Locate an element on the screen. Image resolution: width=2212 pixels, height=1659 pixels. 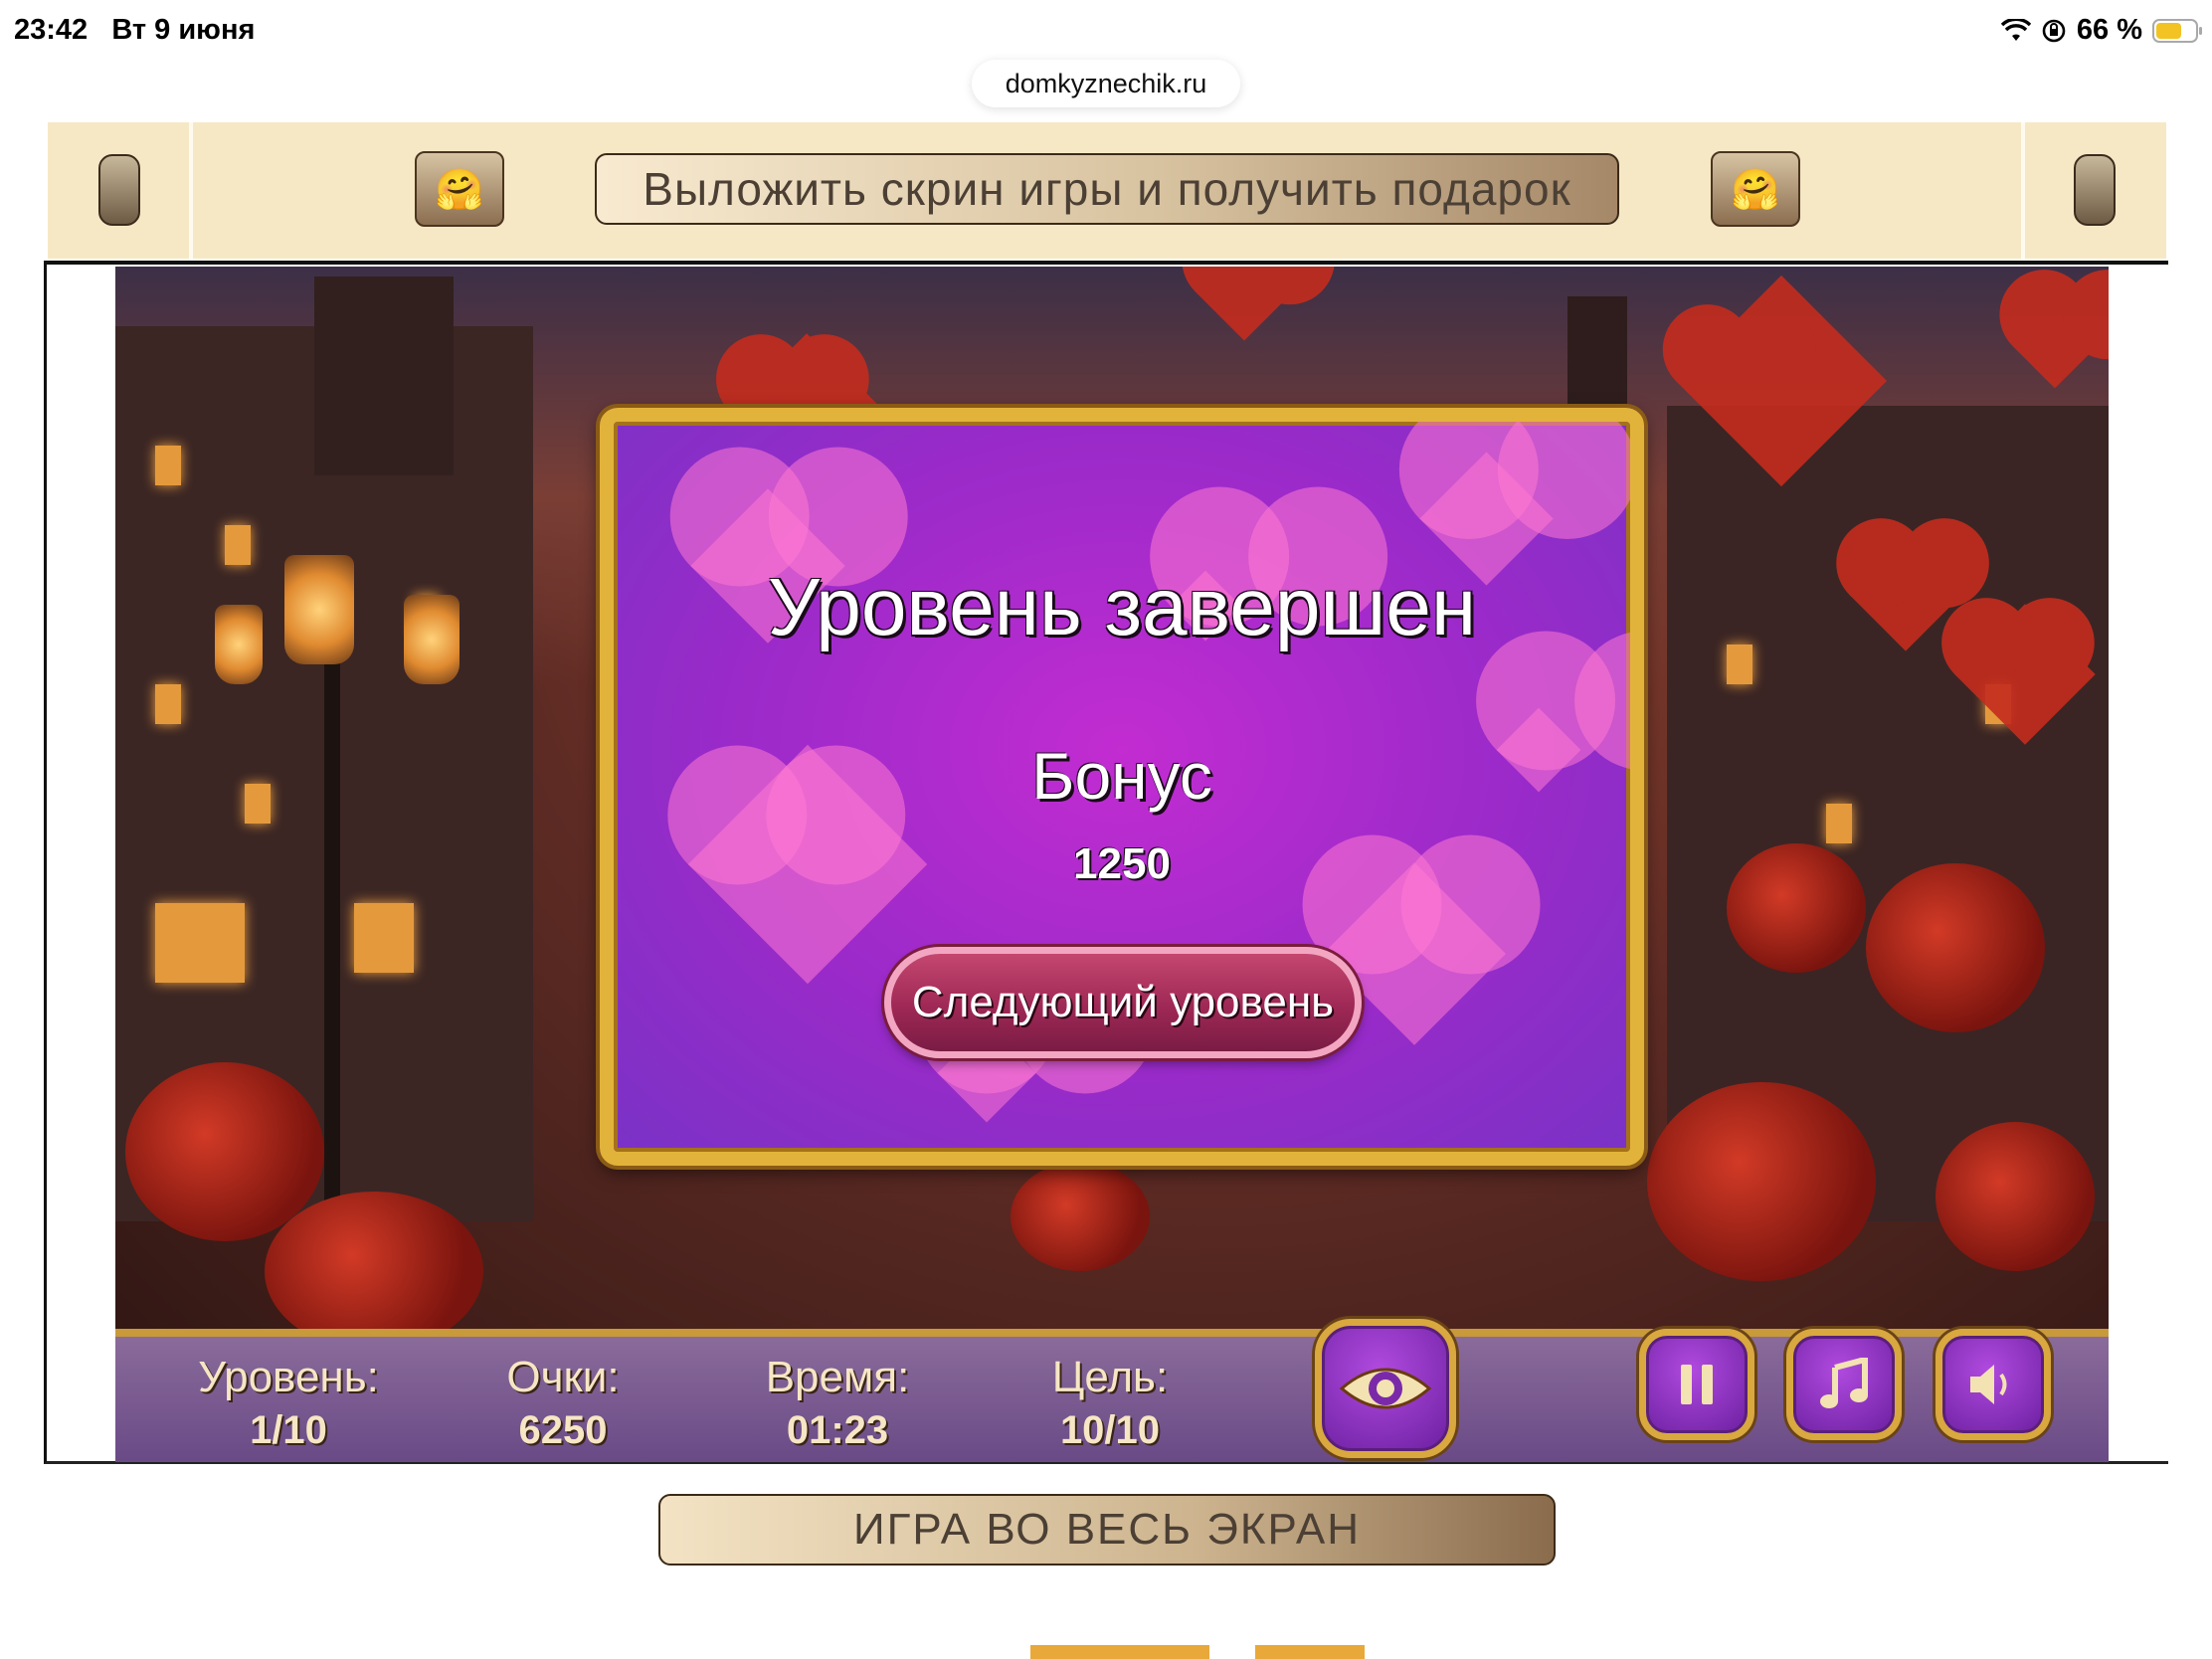
url-text: domkyznechik.ru is located at coordinates (1106, 83).